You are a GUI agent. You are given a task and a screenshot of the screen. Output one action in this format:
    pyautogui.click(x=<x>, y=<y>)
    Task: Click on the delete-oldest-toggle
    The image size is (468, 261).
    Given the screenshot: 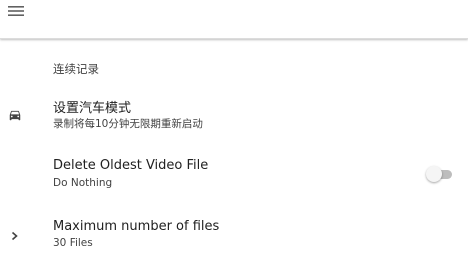 What is the action you would take?
    pyautogui.click(x=440, y=174)
    